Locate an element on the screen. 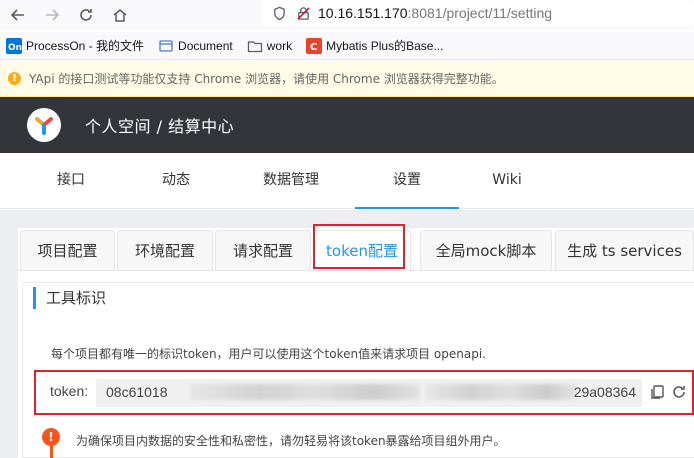  yapi-logo is located at coordinates (44, 125).